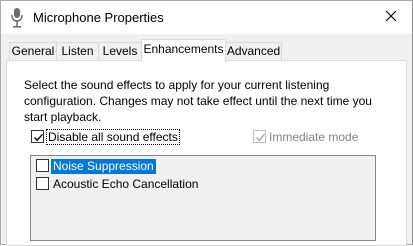 The height and width of the screenshot is (246, 413). I want to click on window-title: Microphone Properties, so click(98, 17).